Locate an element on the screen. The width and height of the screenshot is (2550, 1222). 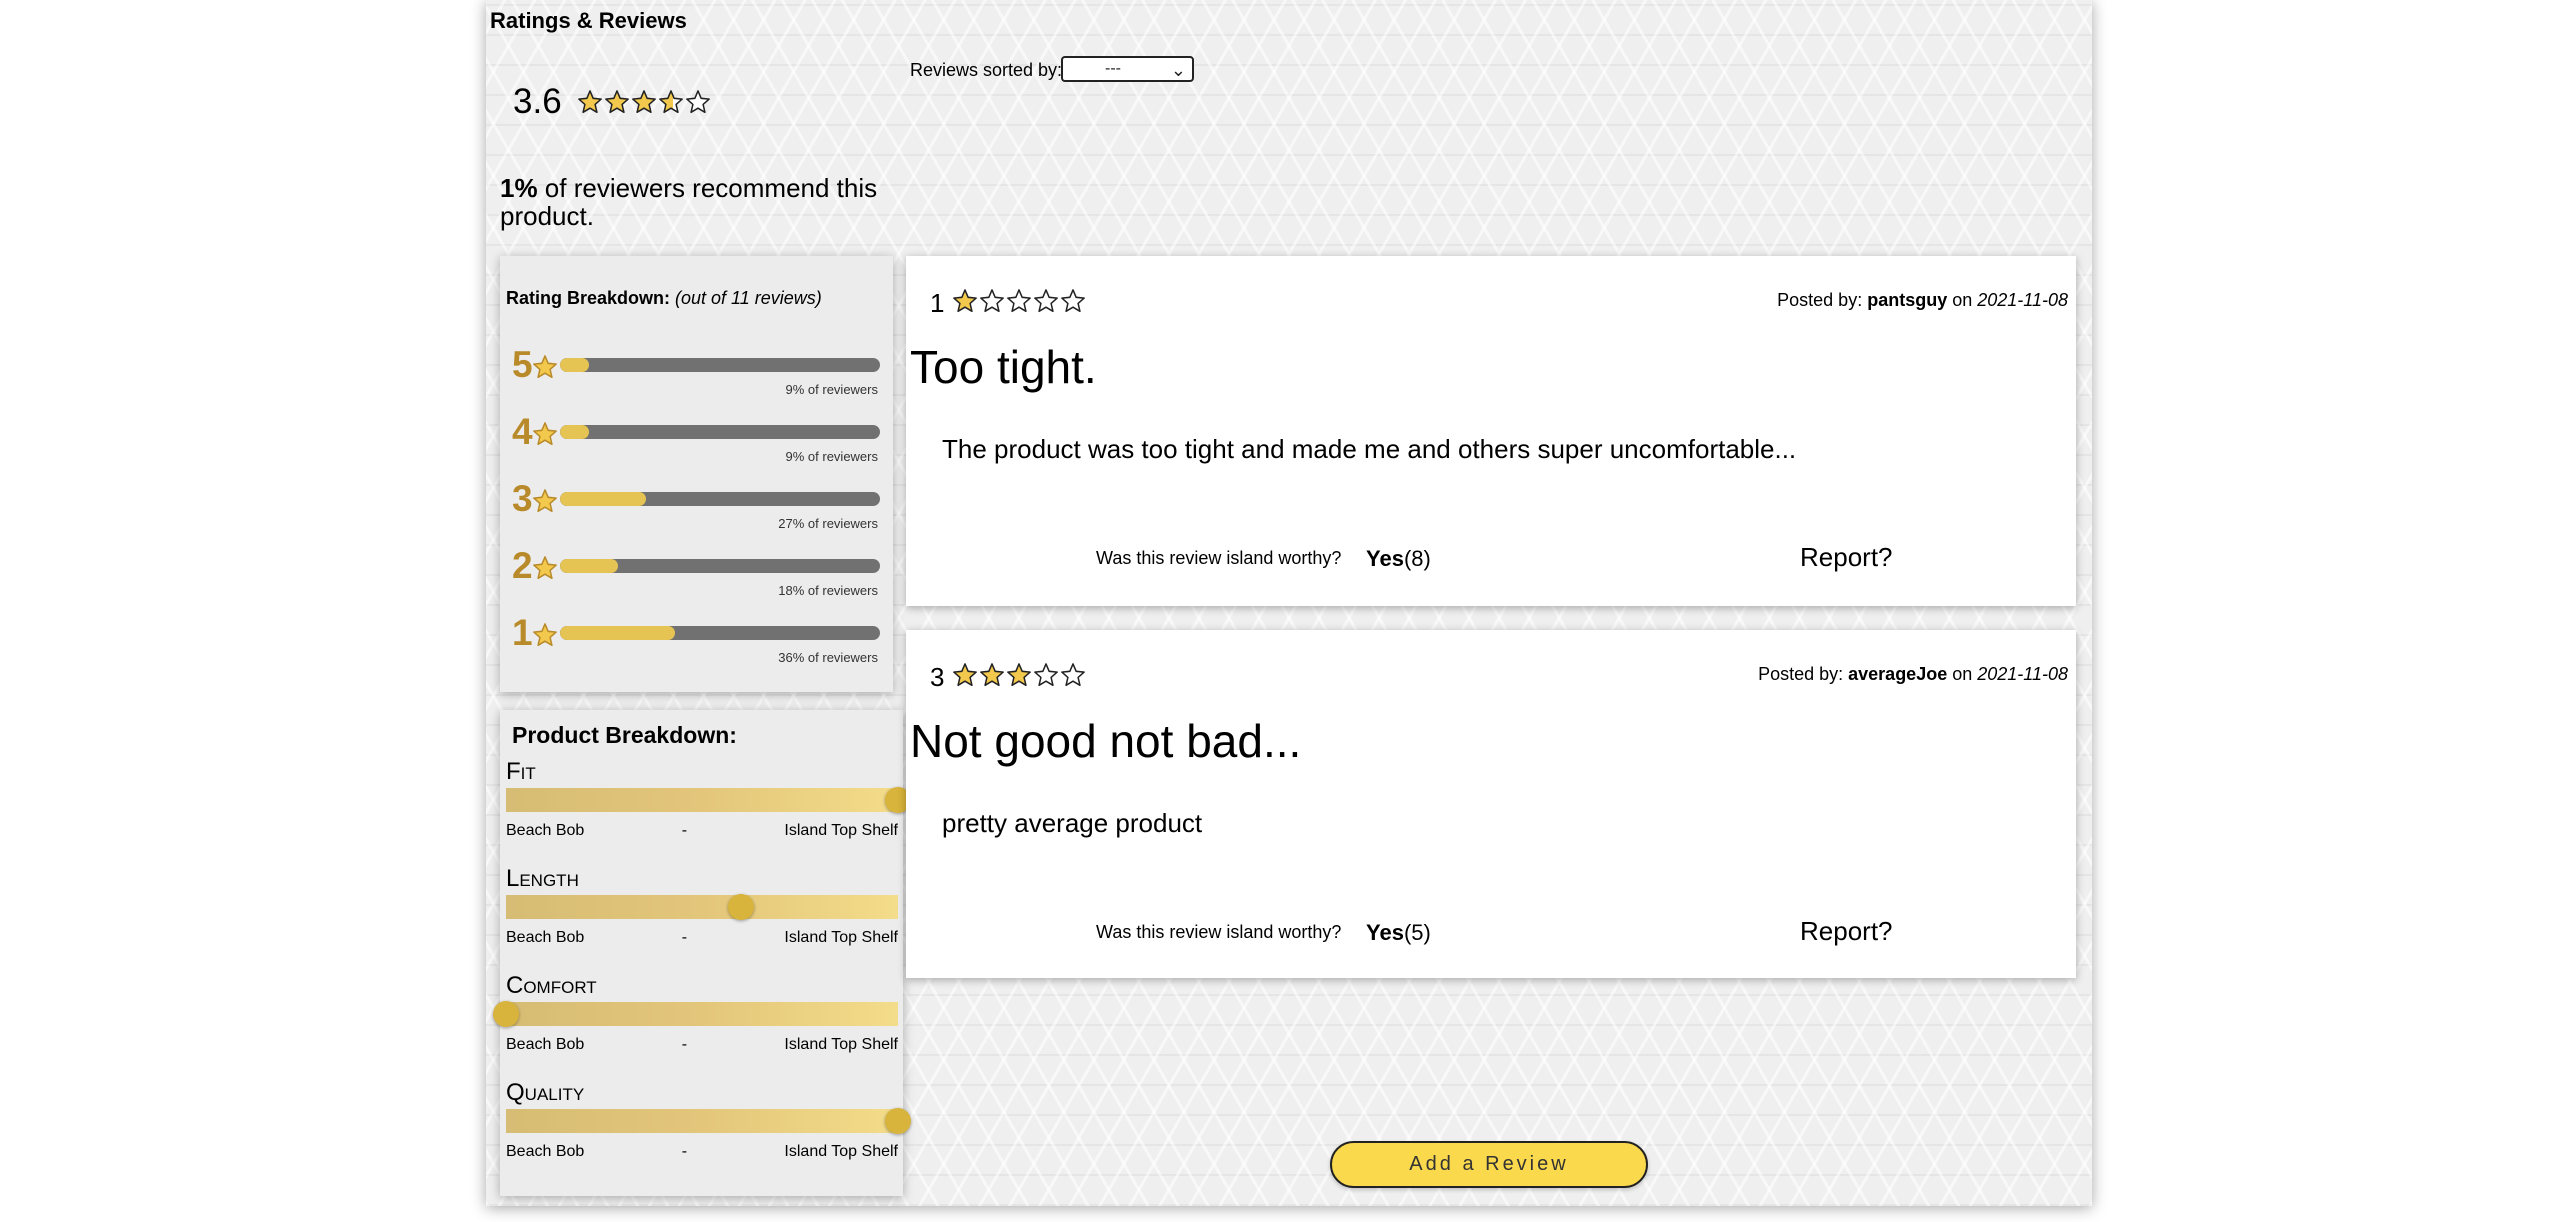
review-title: Too tight. is located at coordinates (1003, 367).